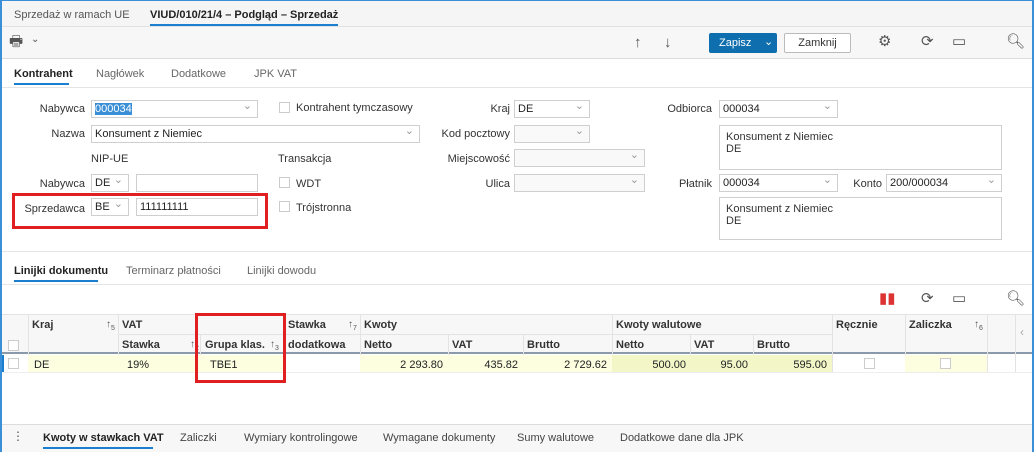  Describe the element at coordinates (638, 42) in the screenshot. I see `arrow-up-icon: ↑` at that location.